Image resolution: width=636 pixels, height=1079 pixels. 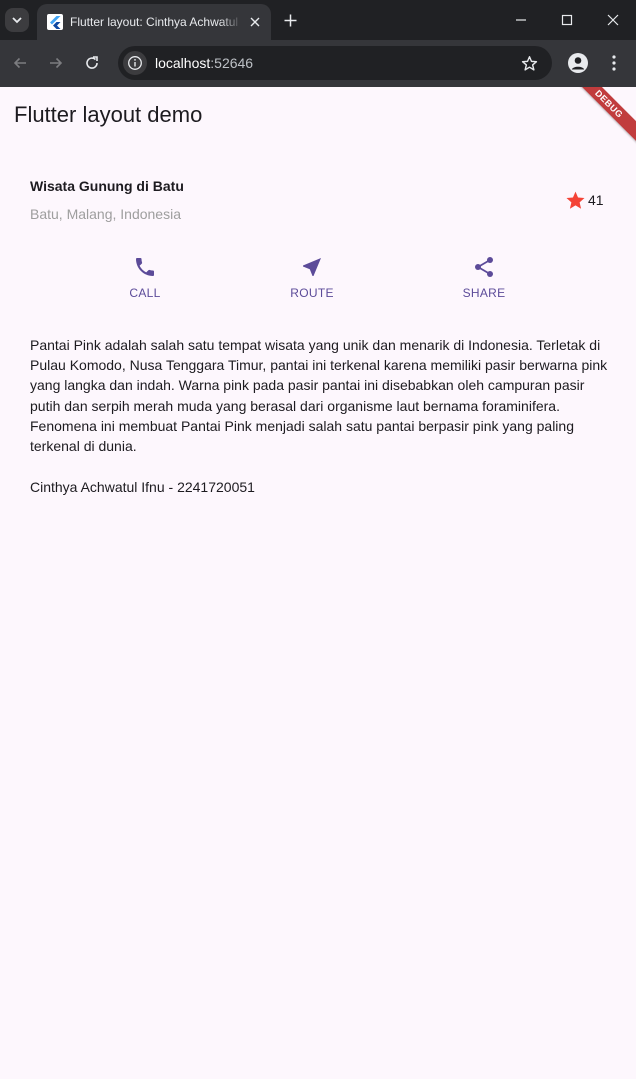 I want to click on tab-title: Flutter layout: Cinthya Achwatul Ifnu, so click(x=155, y=22).